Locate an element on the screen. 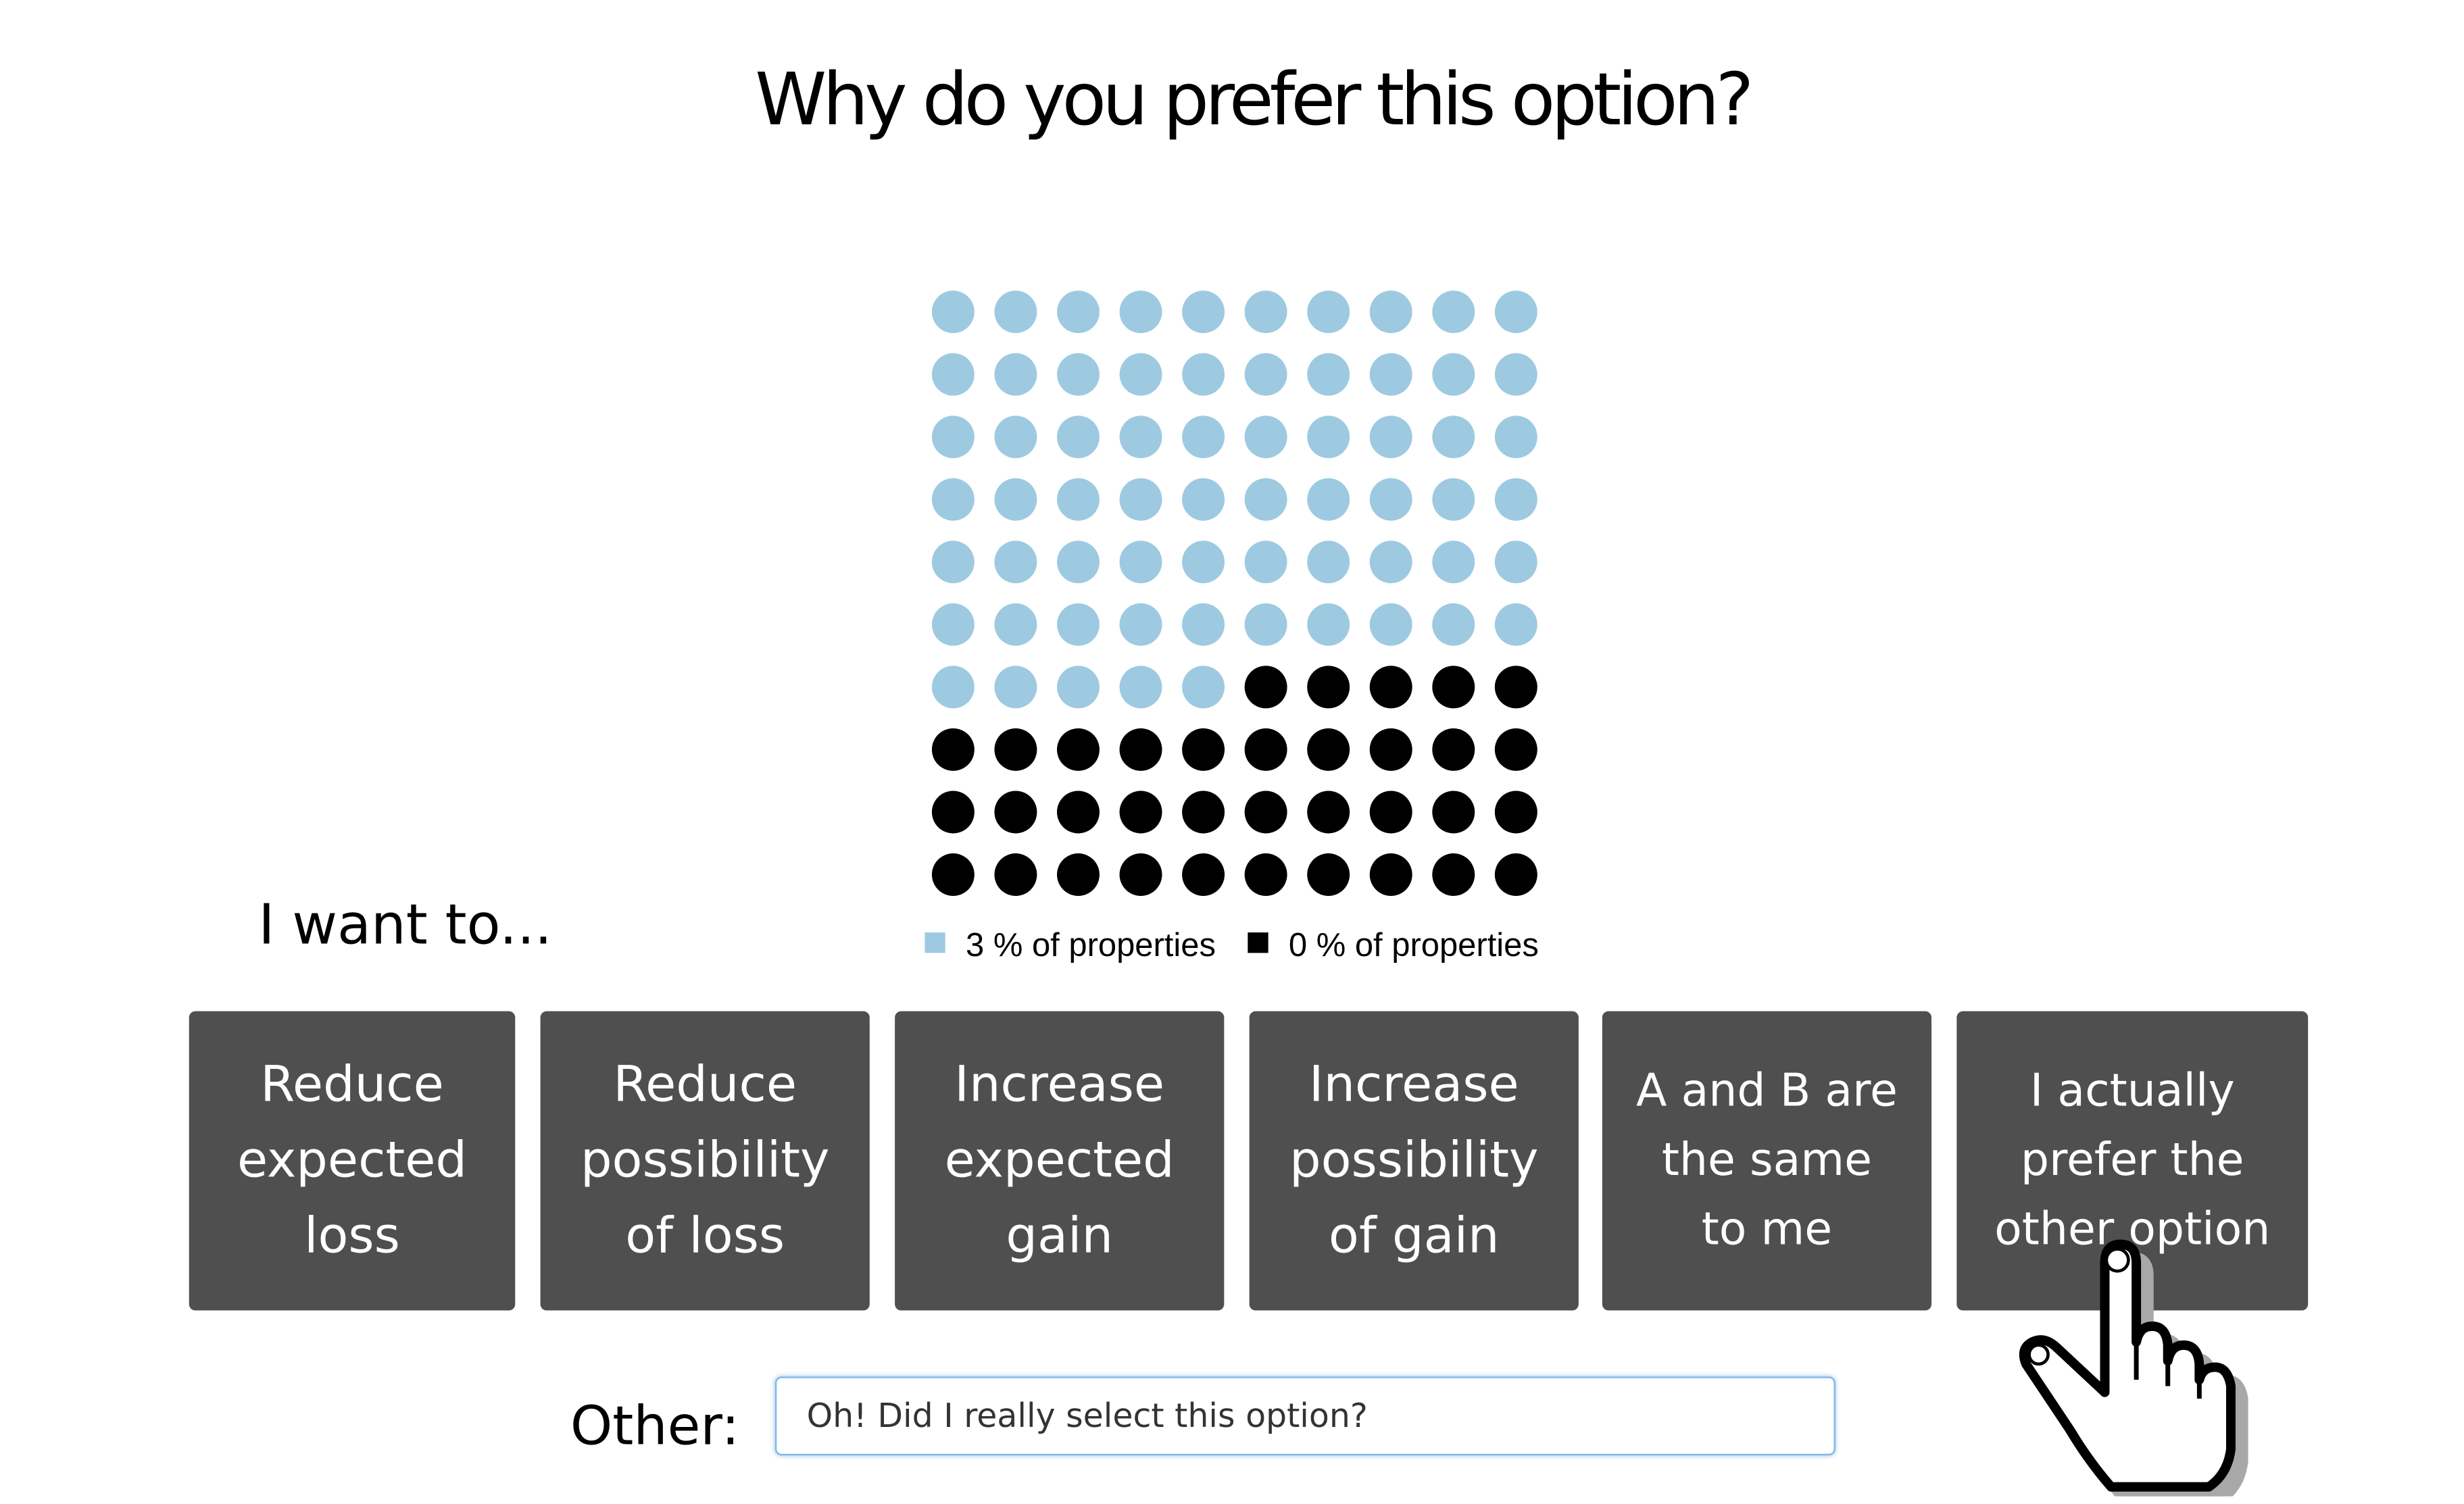 The height and width of the screenshot is (1504, 2464). option-reduce-expected-loss-button: Reduce expected loss is located at coordinates (352, 1161).